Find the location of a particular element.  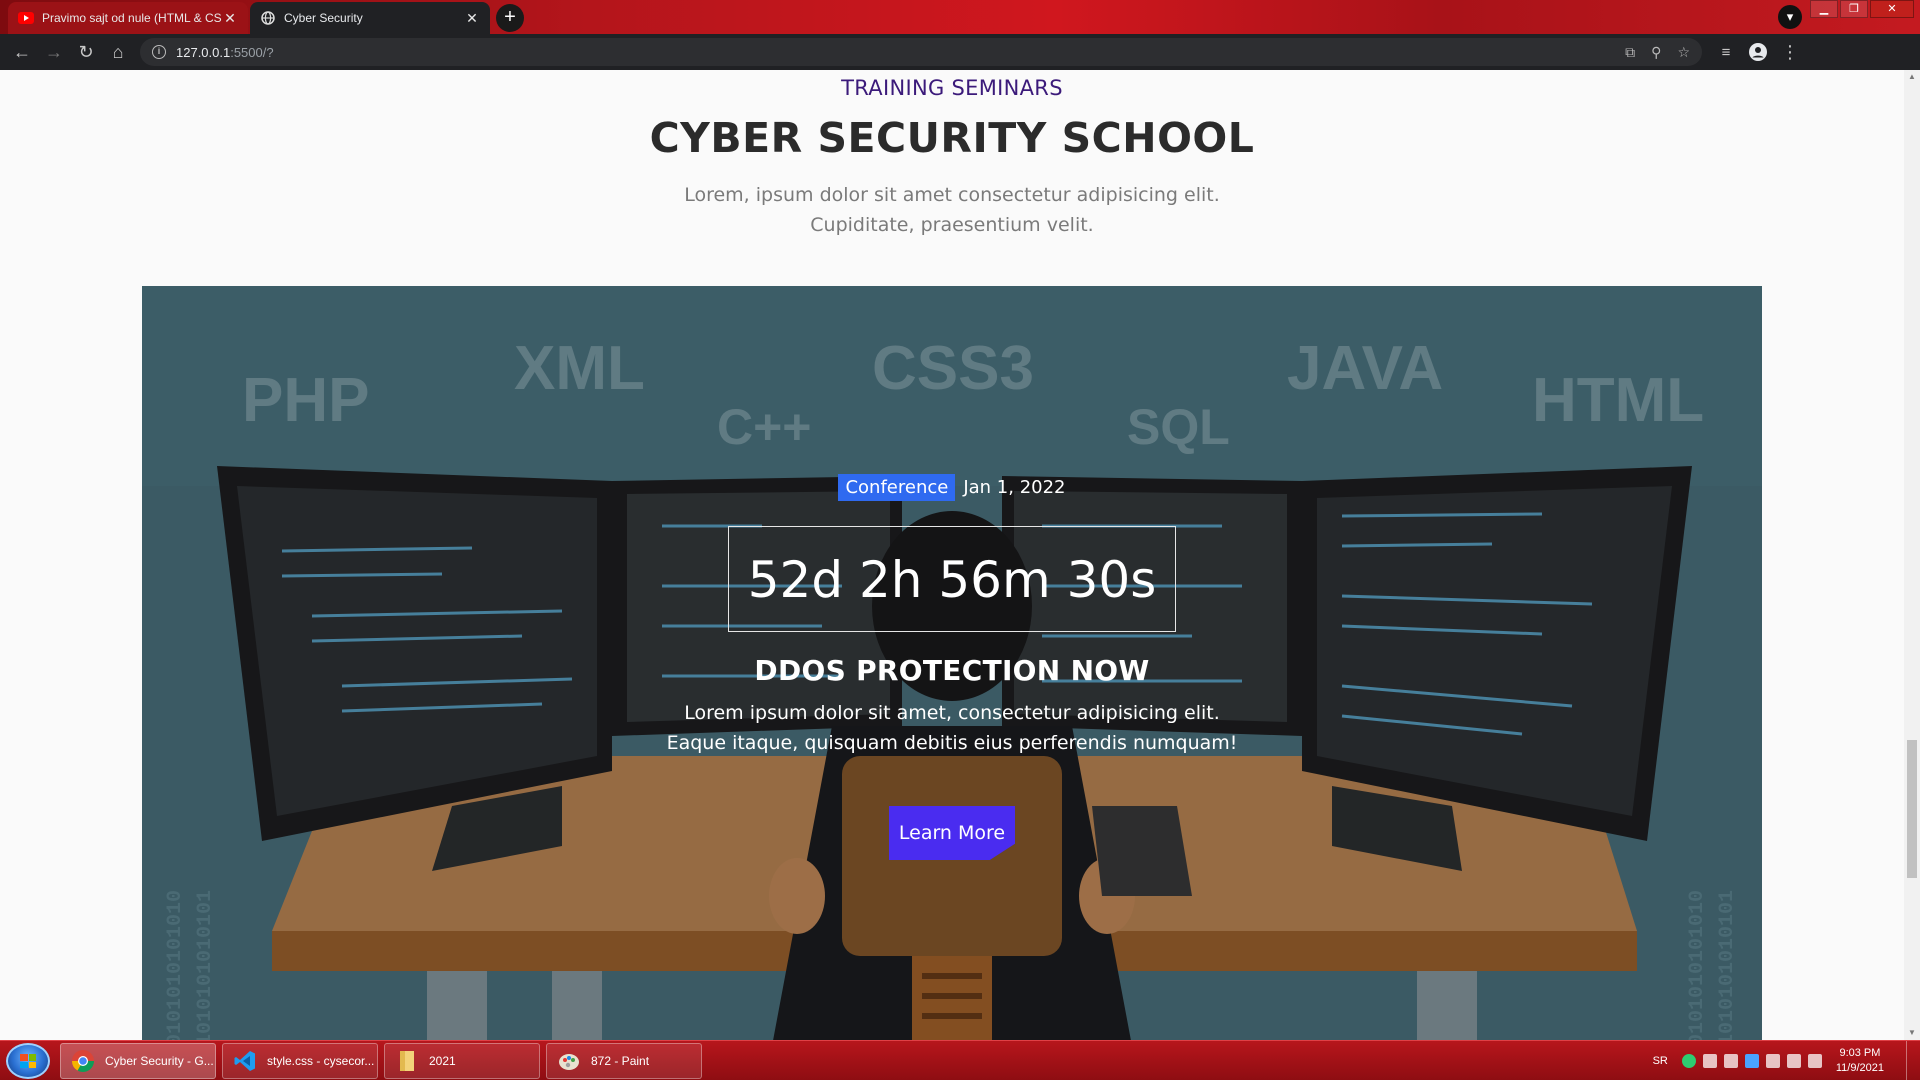

window-controls: ▁ ❐ ✕ is located at coordinates (1861, 9).